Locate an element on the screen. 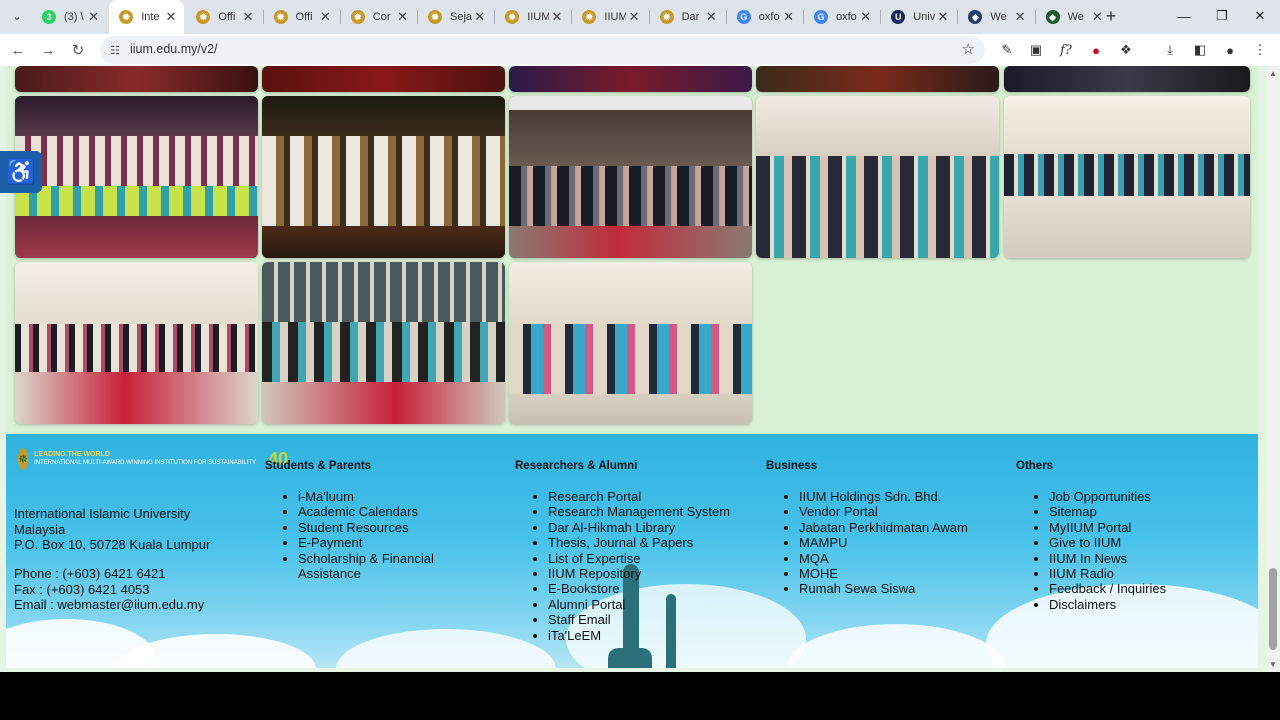  footer-link-text: MOHE is located at coordinates (818, 573).